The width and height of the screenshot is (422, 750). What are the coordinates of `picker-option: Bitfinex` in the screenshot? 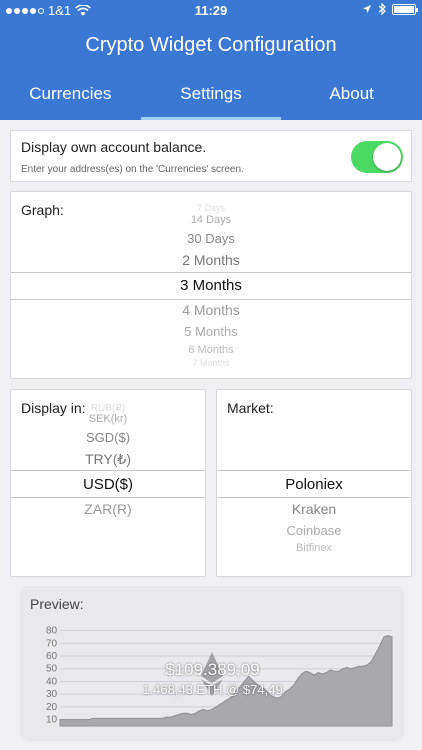 It's located at (314, 548).